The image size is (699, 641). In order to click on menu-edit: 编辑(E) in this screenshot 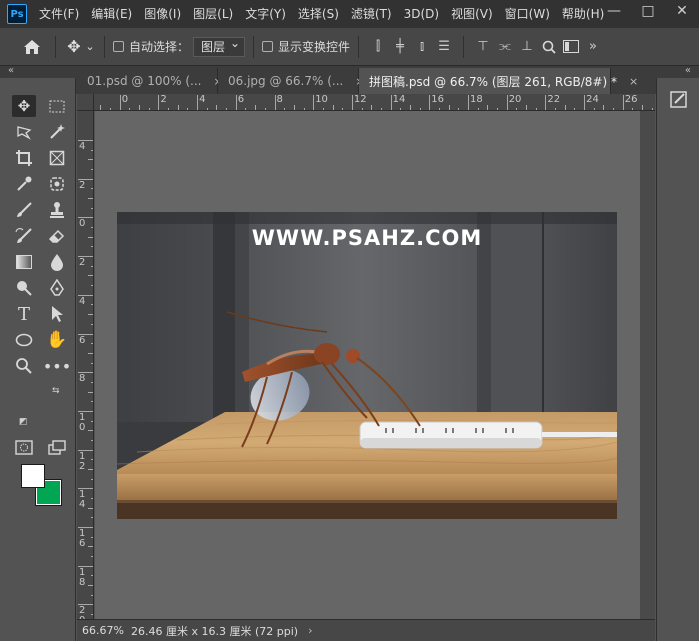, I will do `click(111, 14)`.